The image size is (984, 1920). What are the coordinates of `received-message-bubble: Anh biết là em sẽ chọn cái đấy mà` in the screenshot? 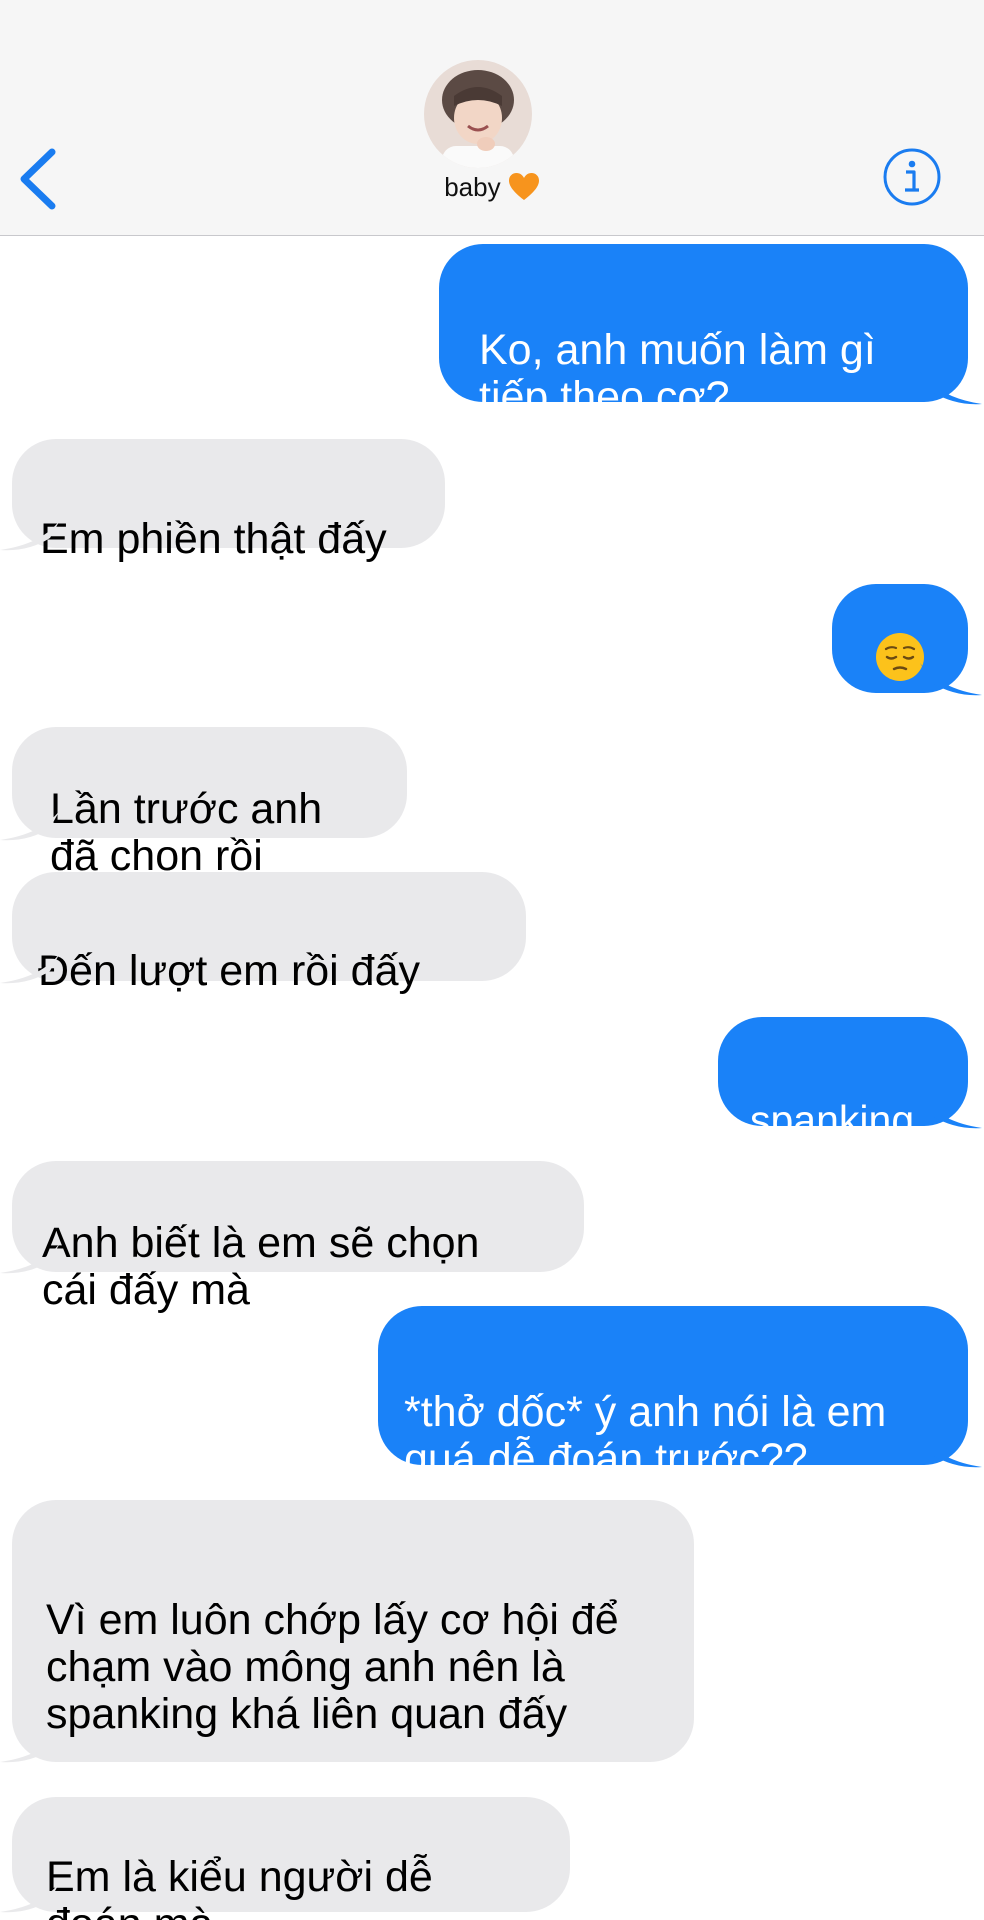 It's located at (298, 1237).